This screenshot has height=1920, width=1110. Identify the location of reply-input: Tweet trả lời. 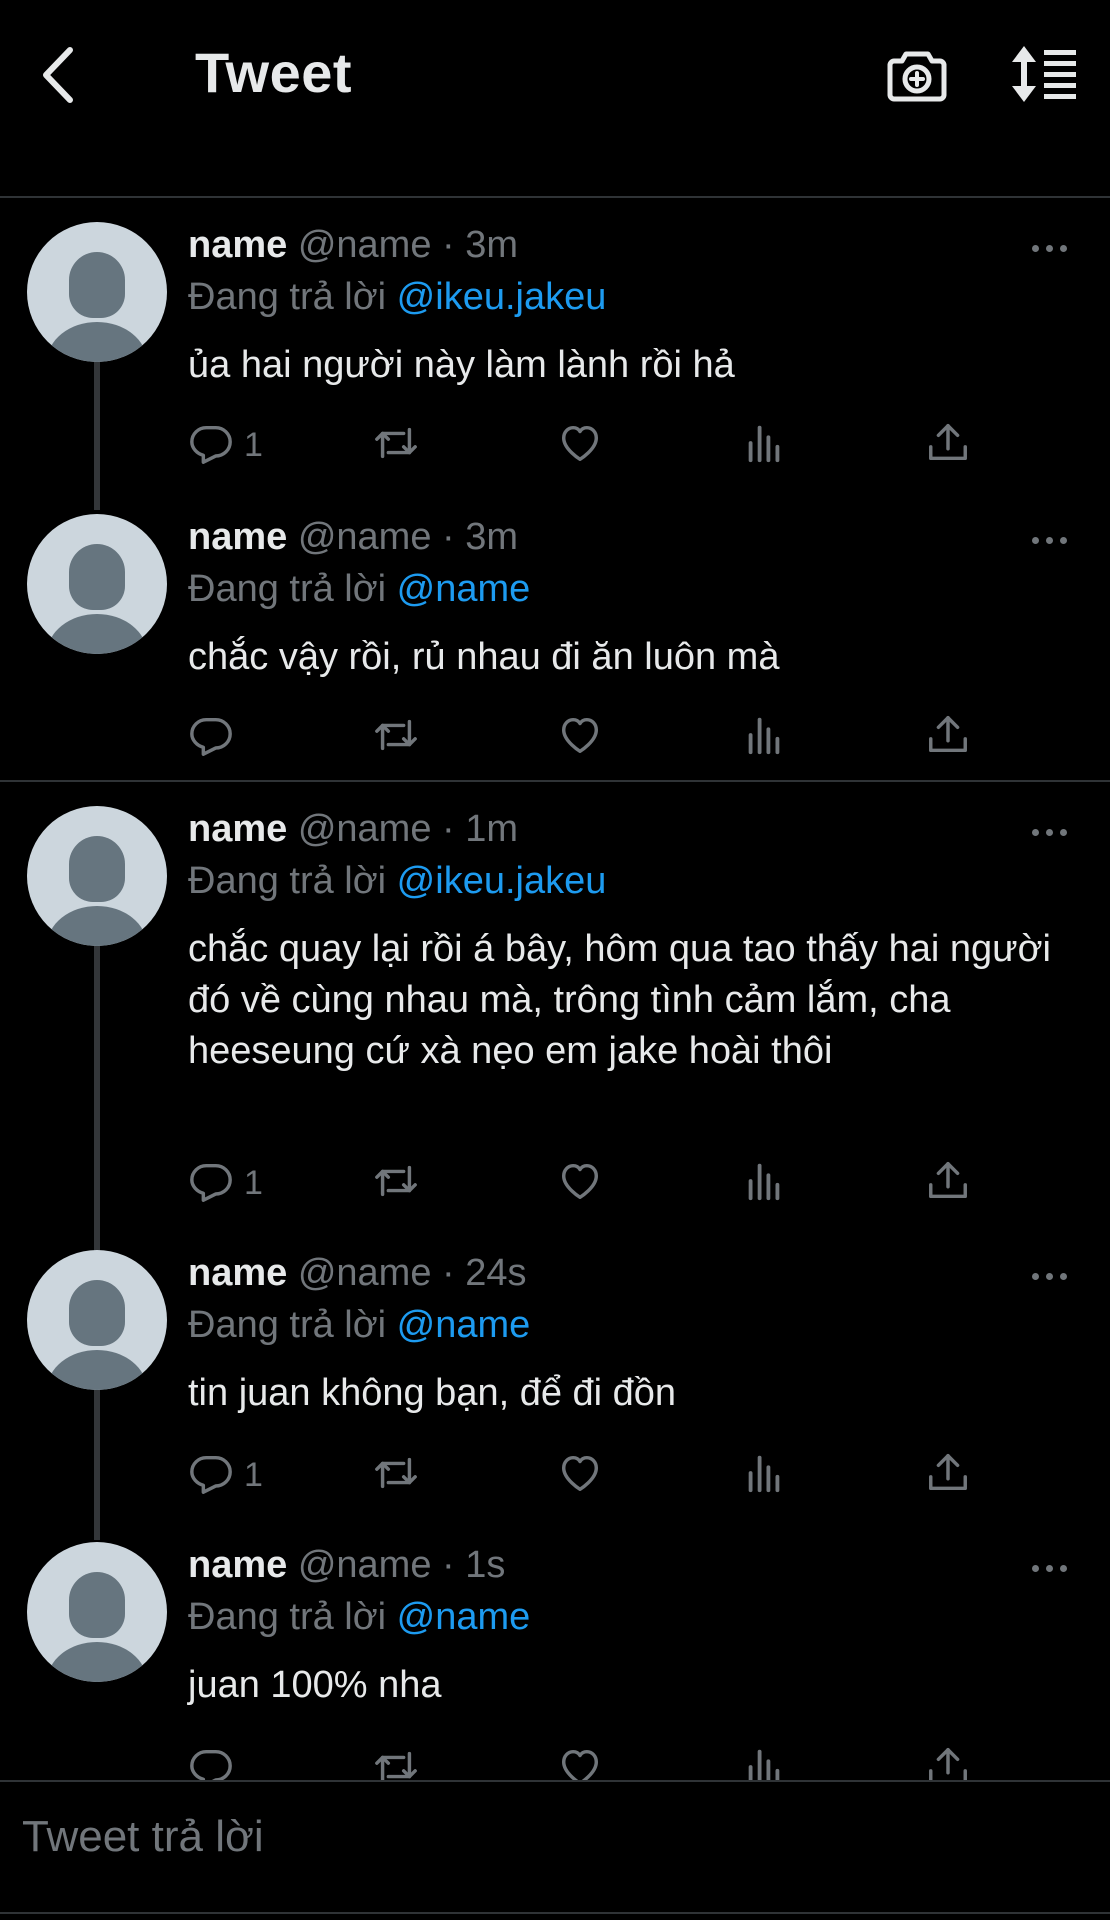
(143, 1837).